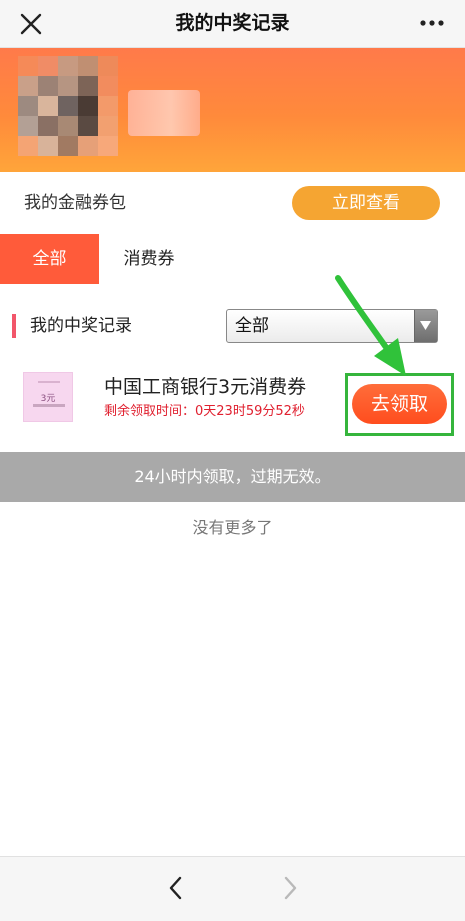 The height and width of the screenshot is (921, 465). What do you see at coordinates (232, 203) in the screenshot?
I see `wallet-row: 我的金融券包 立即查看` at bounding box center [232, 203].